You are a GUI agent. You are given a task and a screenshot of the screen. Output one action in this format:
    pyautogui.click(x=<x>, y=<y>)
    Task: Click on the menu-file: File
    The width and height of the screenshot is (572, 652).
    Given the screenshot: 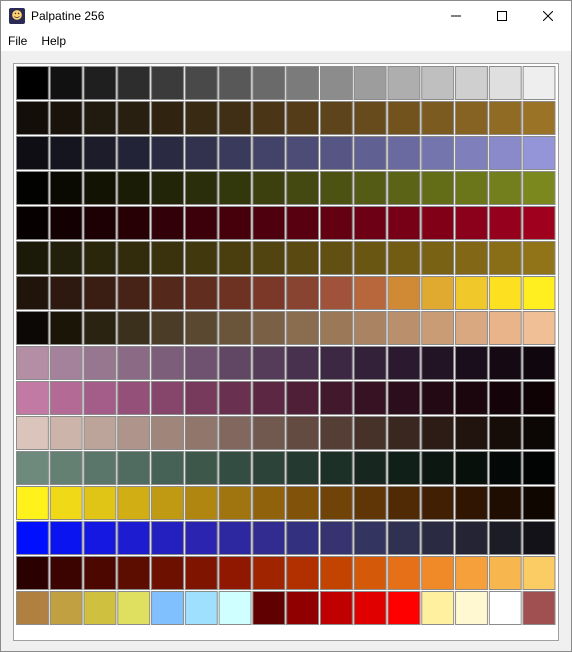 What is the action you would take?
    pyautogui.click(x=17, y=41)
    